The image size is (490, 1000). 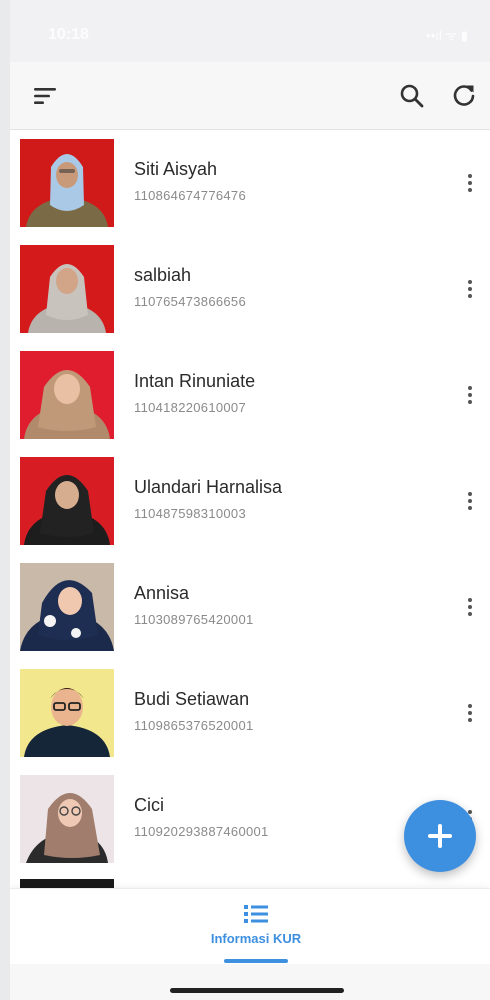 What do you see at coordinates (250, 290) in the screenshot?
I see `list-item: salbiah 110765473866656` at bounding box center [250, 290].